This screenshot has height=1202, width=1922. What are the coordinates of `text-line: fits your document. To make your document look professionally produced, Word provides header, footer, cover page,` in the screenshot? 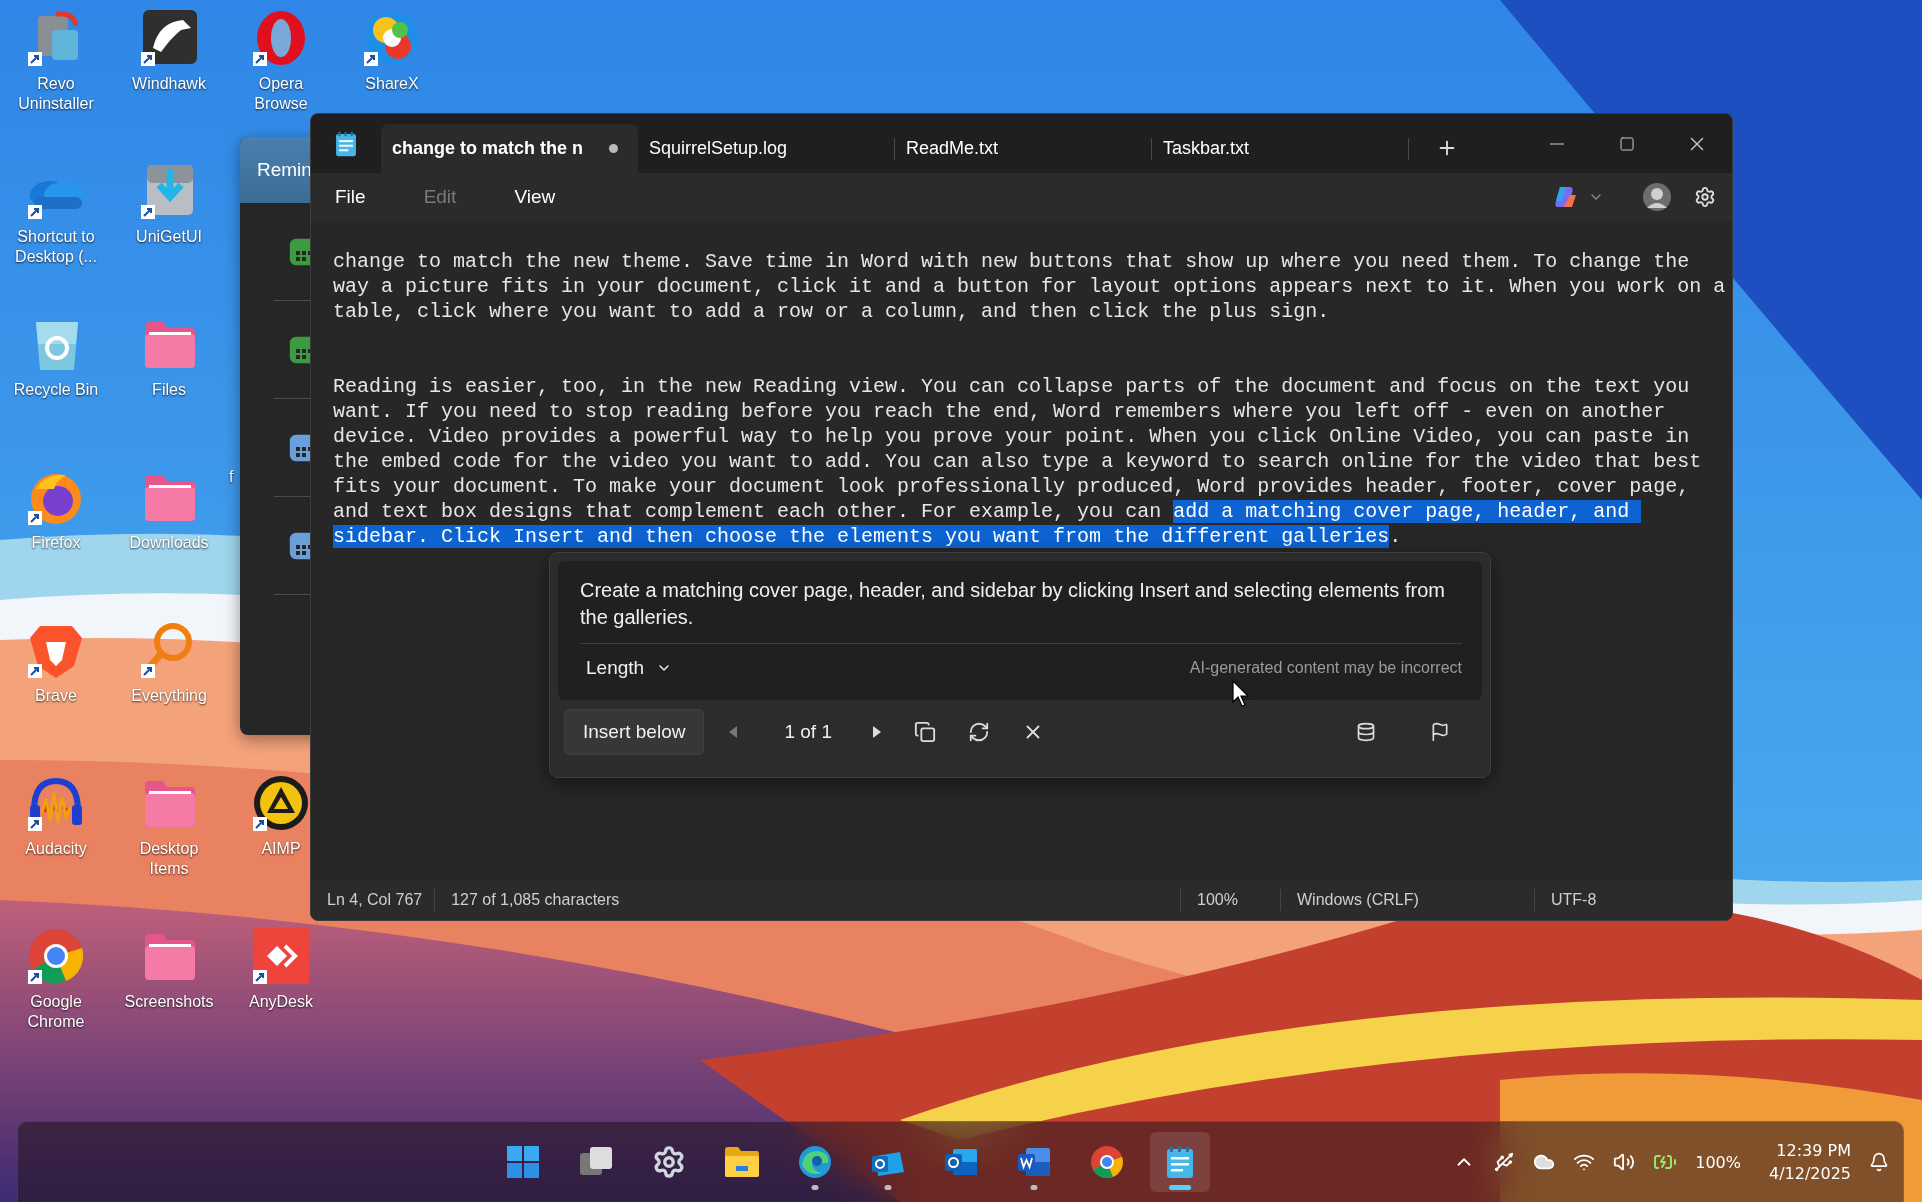 It's located at (1011, 486).